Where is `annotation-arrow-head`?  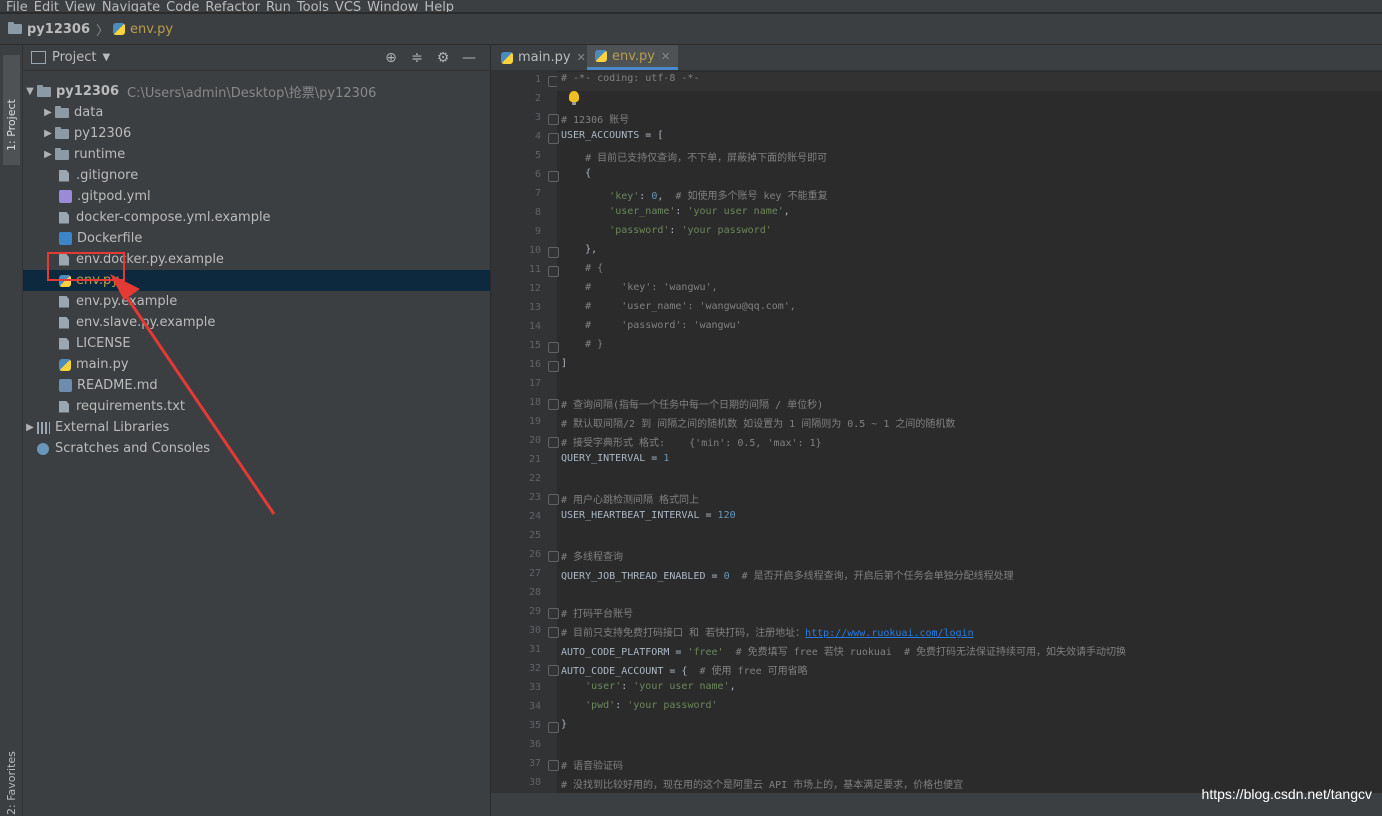 annotation-arrow-head is located at coordinates (125, 287).